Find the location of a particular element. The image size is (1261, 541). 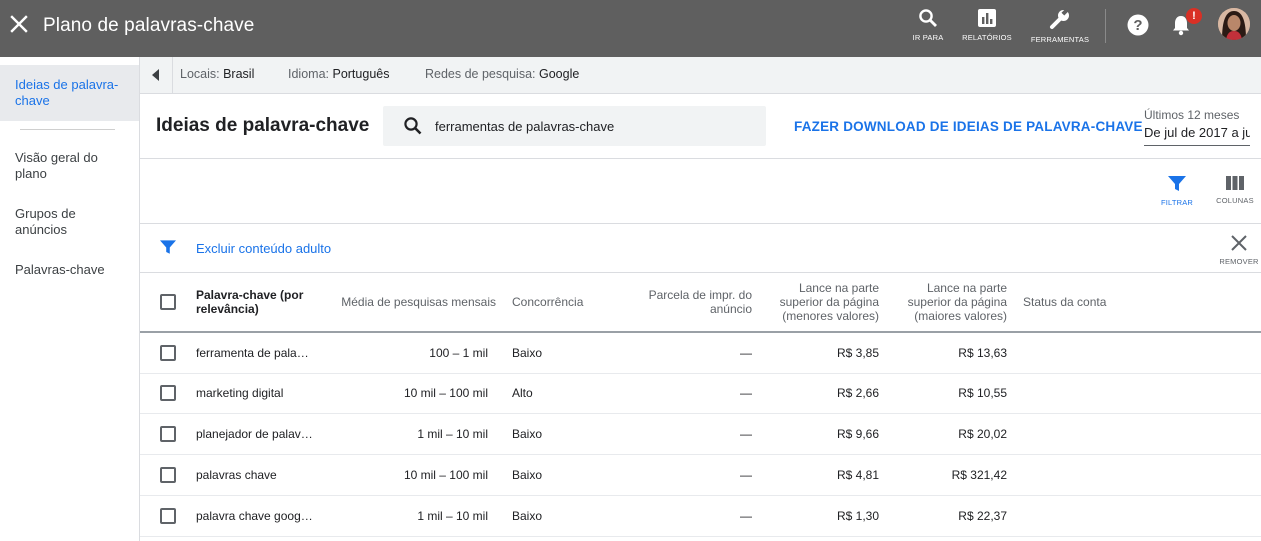

reports-button: RELATÓRIOS is located at coordinates (987, 25).